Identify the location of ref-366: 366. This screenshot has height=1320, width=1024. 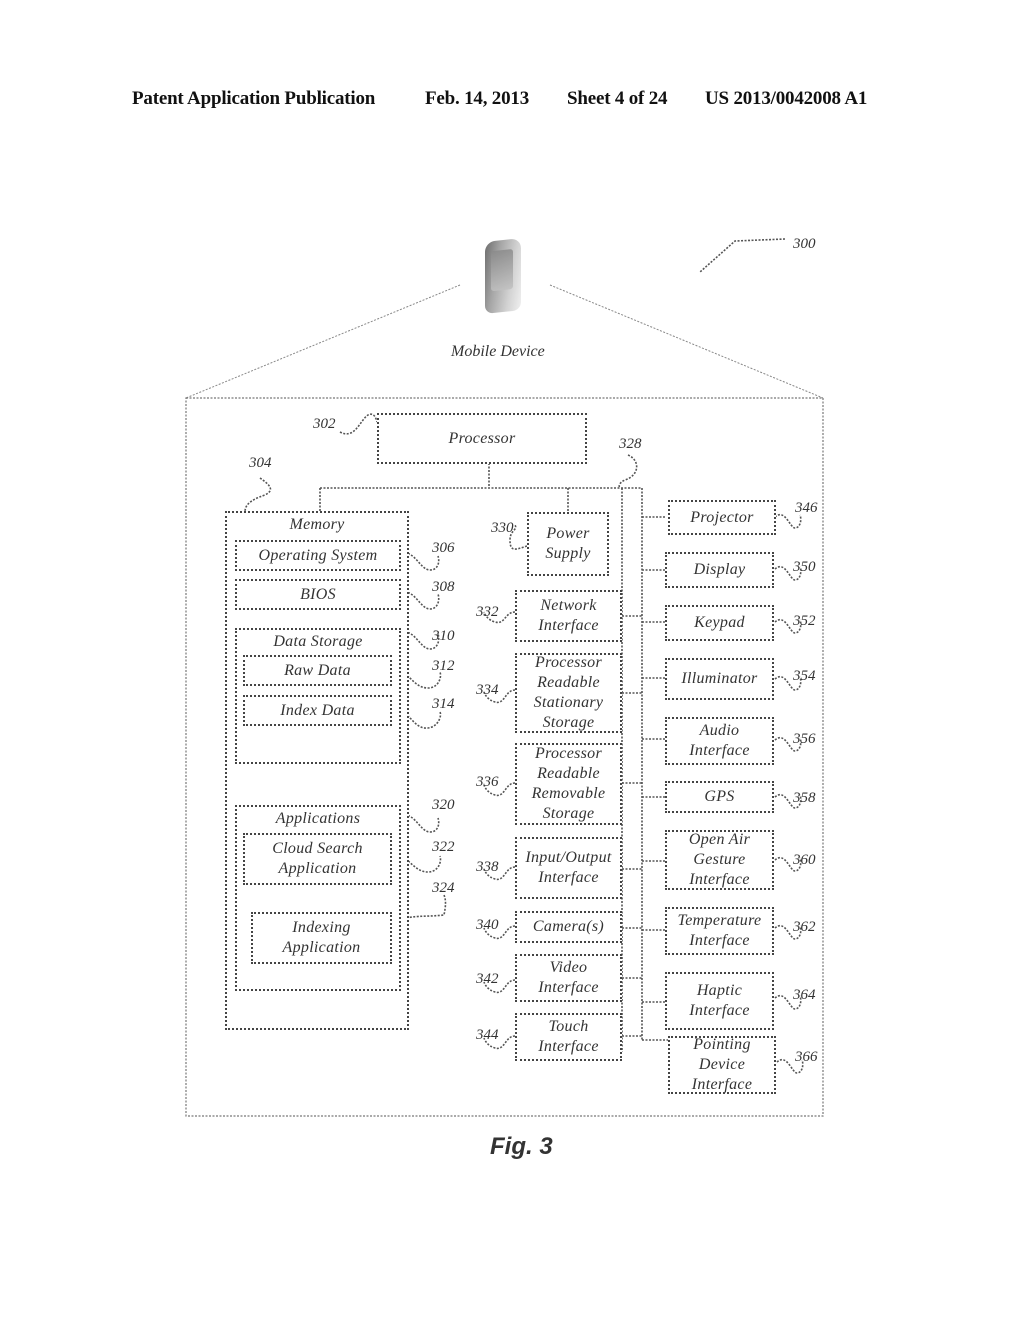
(806, 1057).